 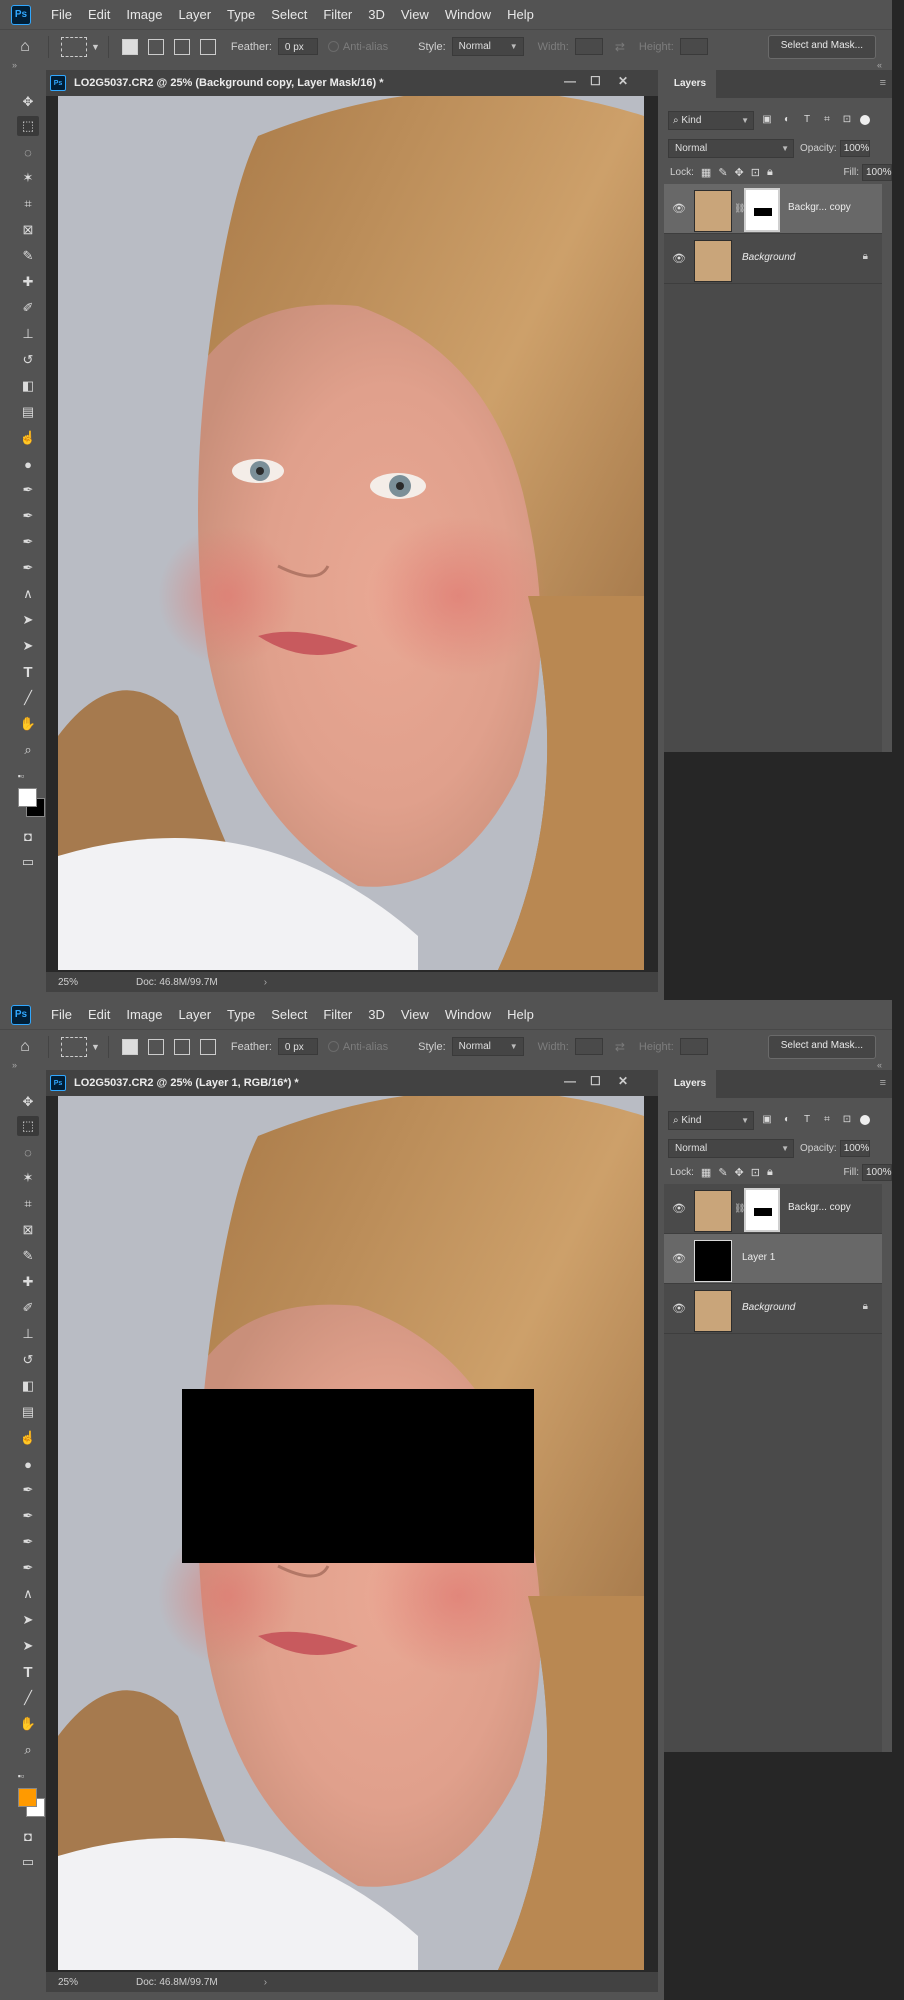 What do you see at coordinates (28, 1698) in the screenshot?
I see `line-tool-icon: ╱` at bounding box center [28, 1698].